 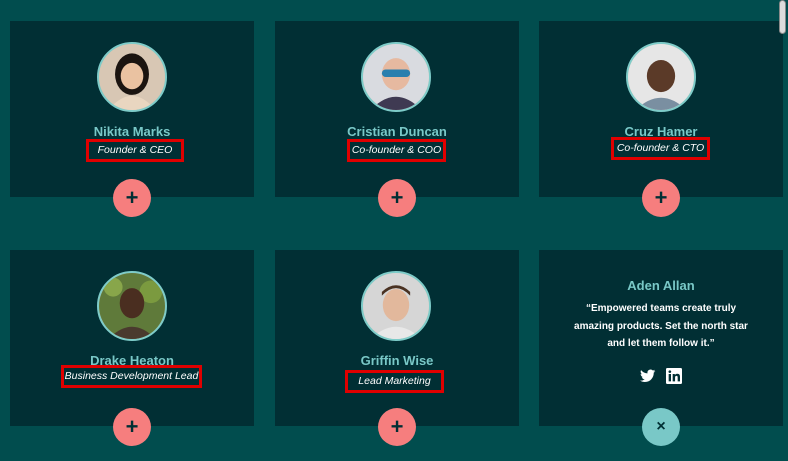 What do you see at coordinates (131, 376) in the screenshot?
I see `member-role: Business Development Lead` at bounding box center [131, 376].